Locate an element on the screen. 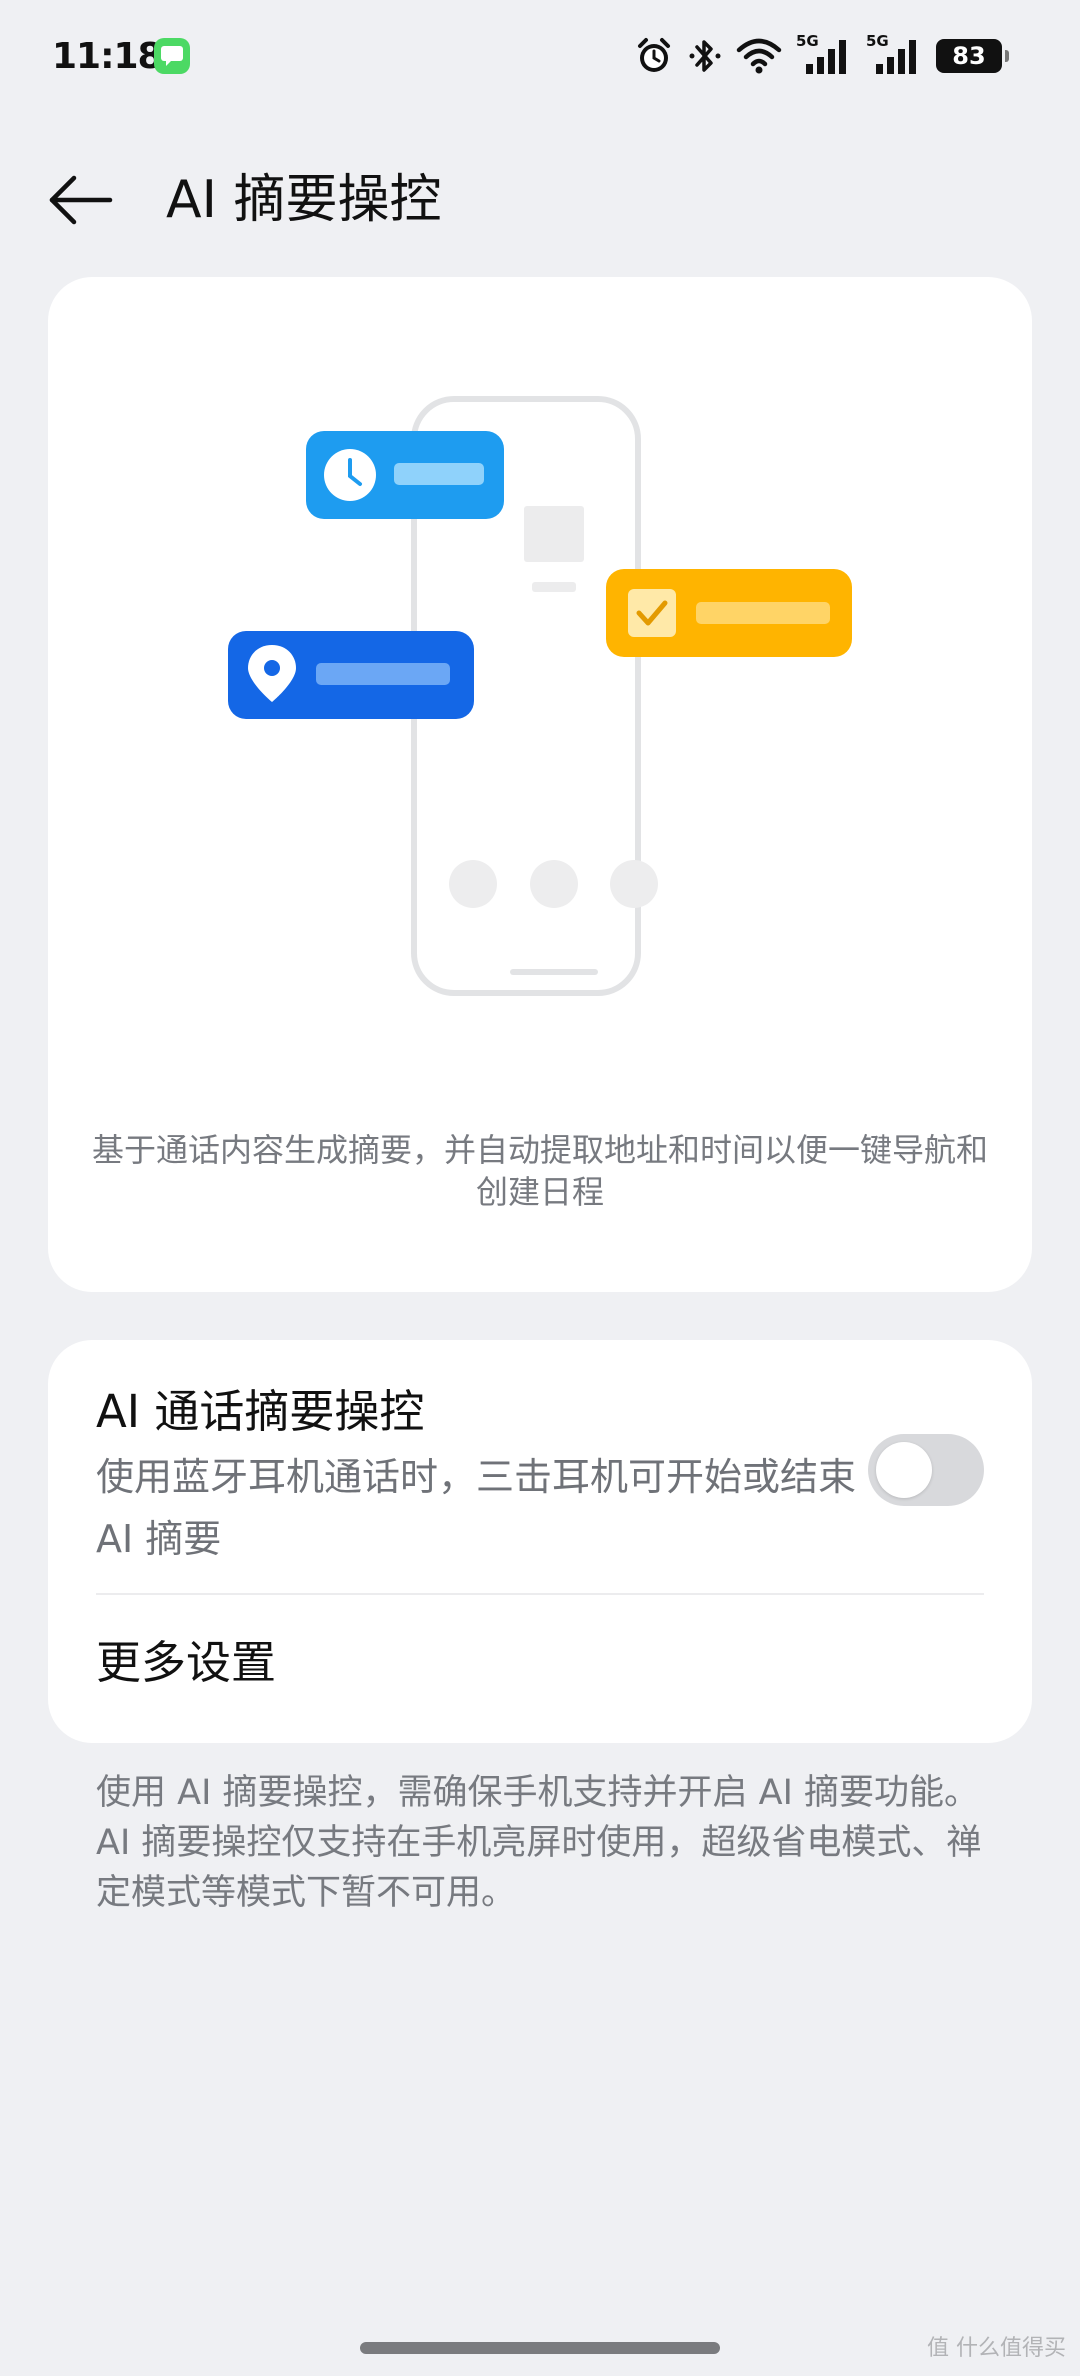 The image size is (1080, 2376). messages-notification-icon is located at coordinates (172, 56).